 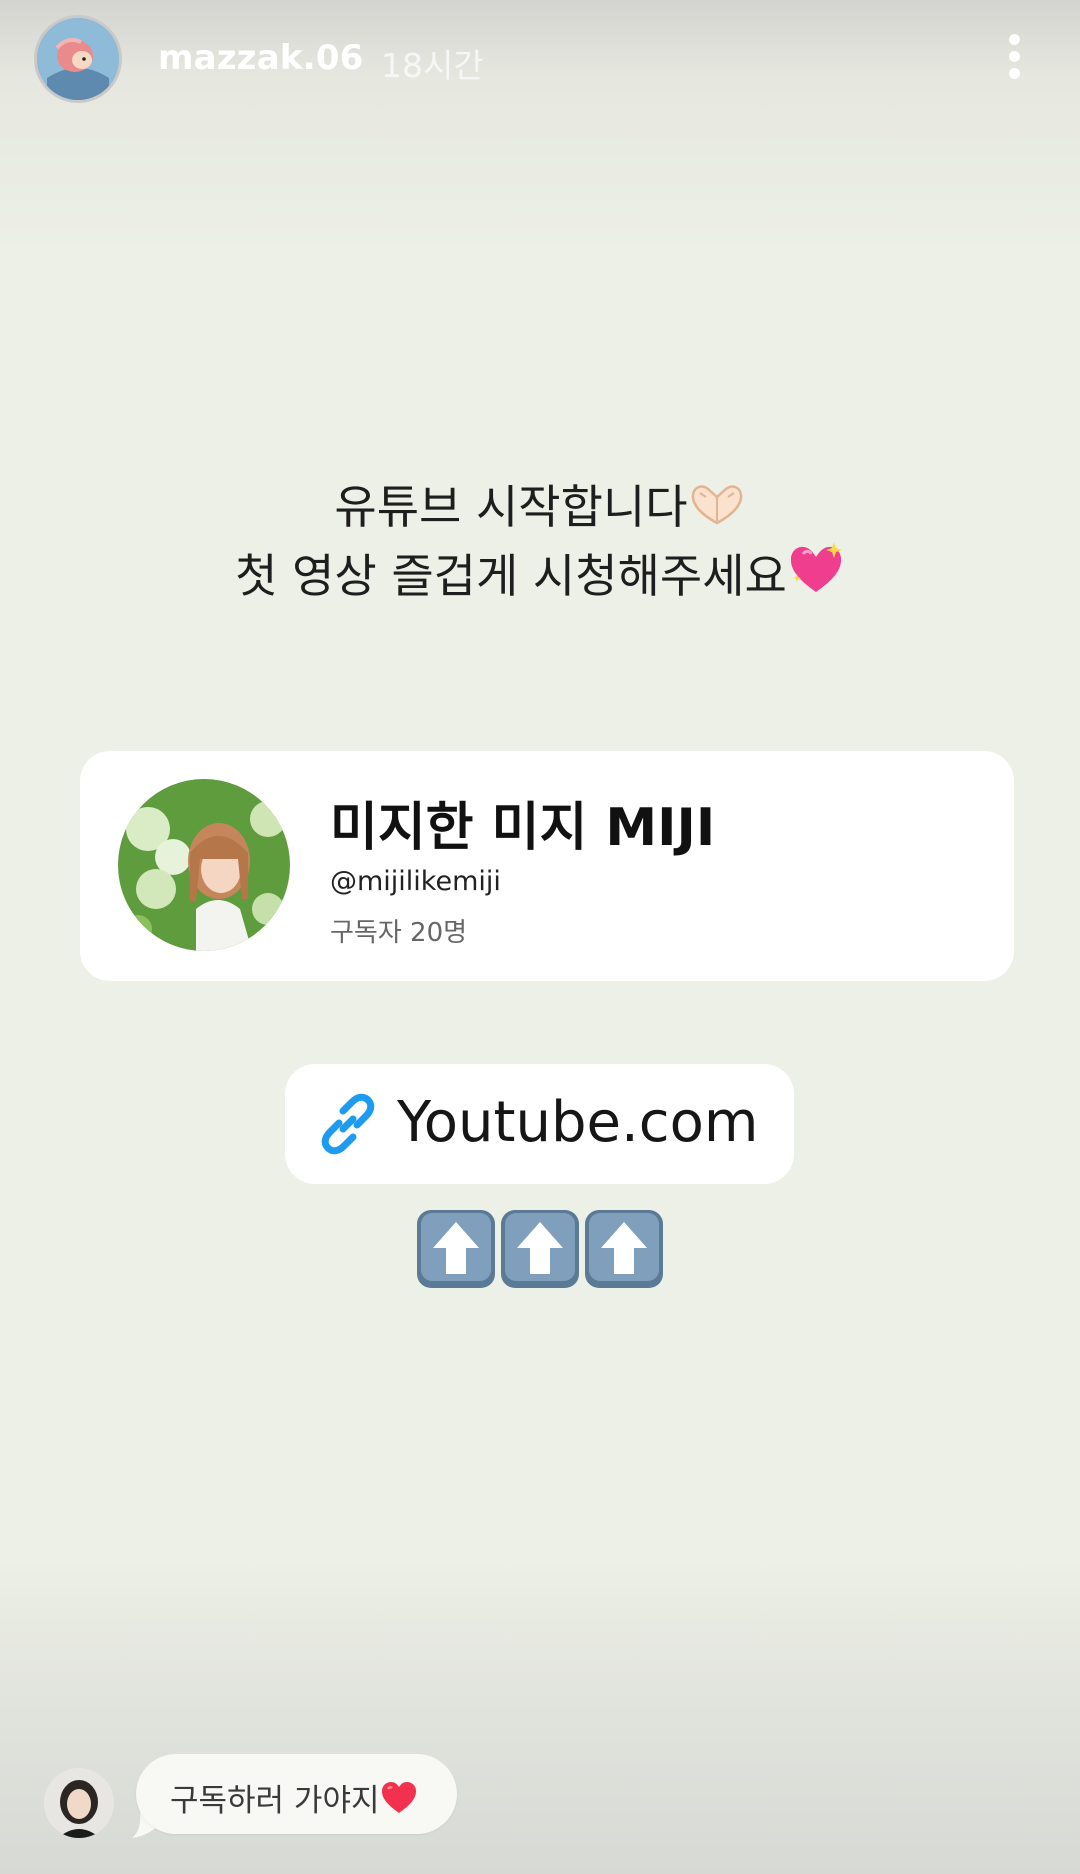 What do you see at coordinates (578, 1122) in the screenshot?
I see `link-label: Youtube.com` at bounding box center [578, 1122].